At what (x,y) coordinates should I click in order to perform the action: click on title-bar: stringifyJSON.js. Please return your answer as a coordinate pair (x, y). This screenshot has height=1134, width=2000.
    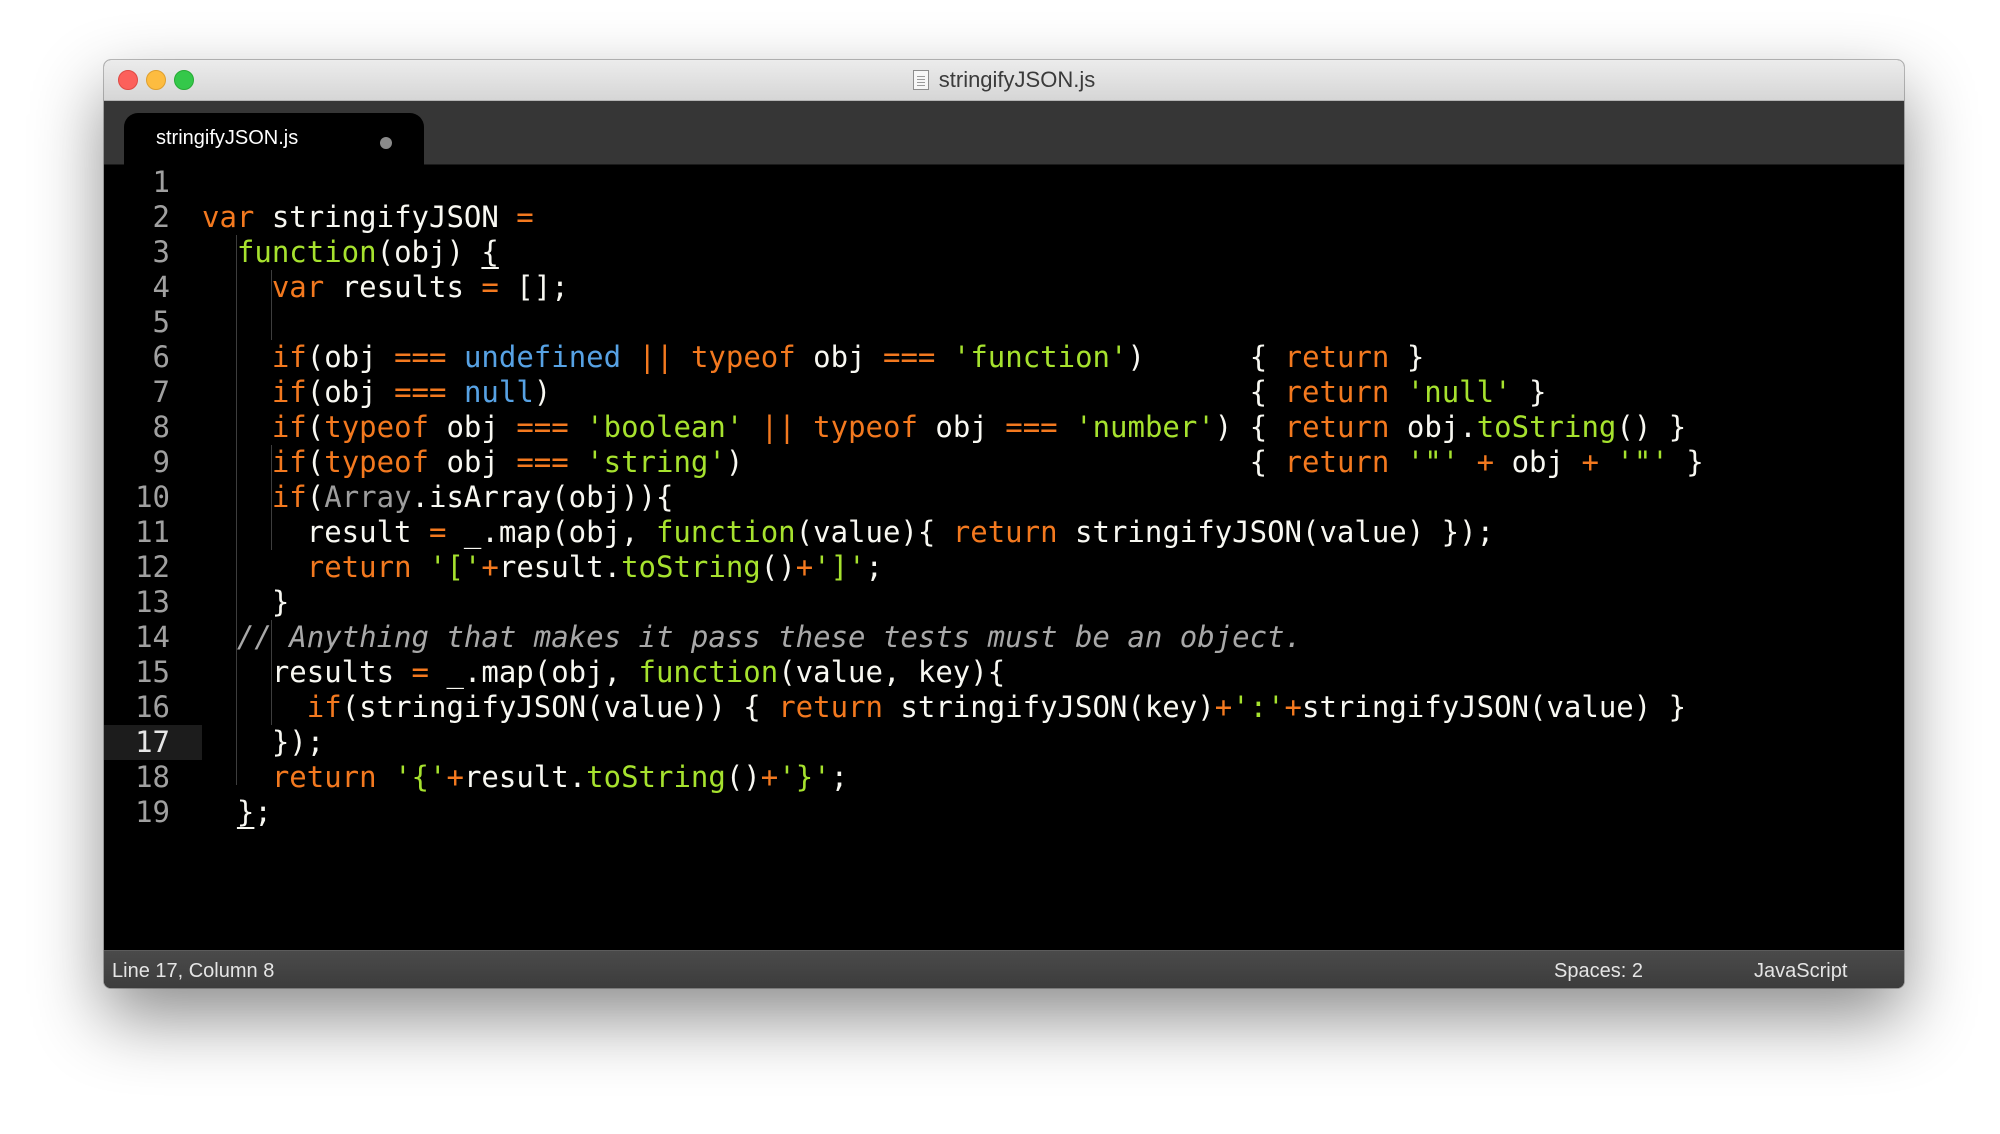
    Looking at the image, I should click on (1004, 80).